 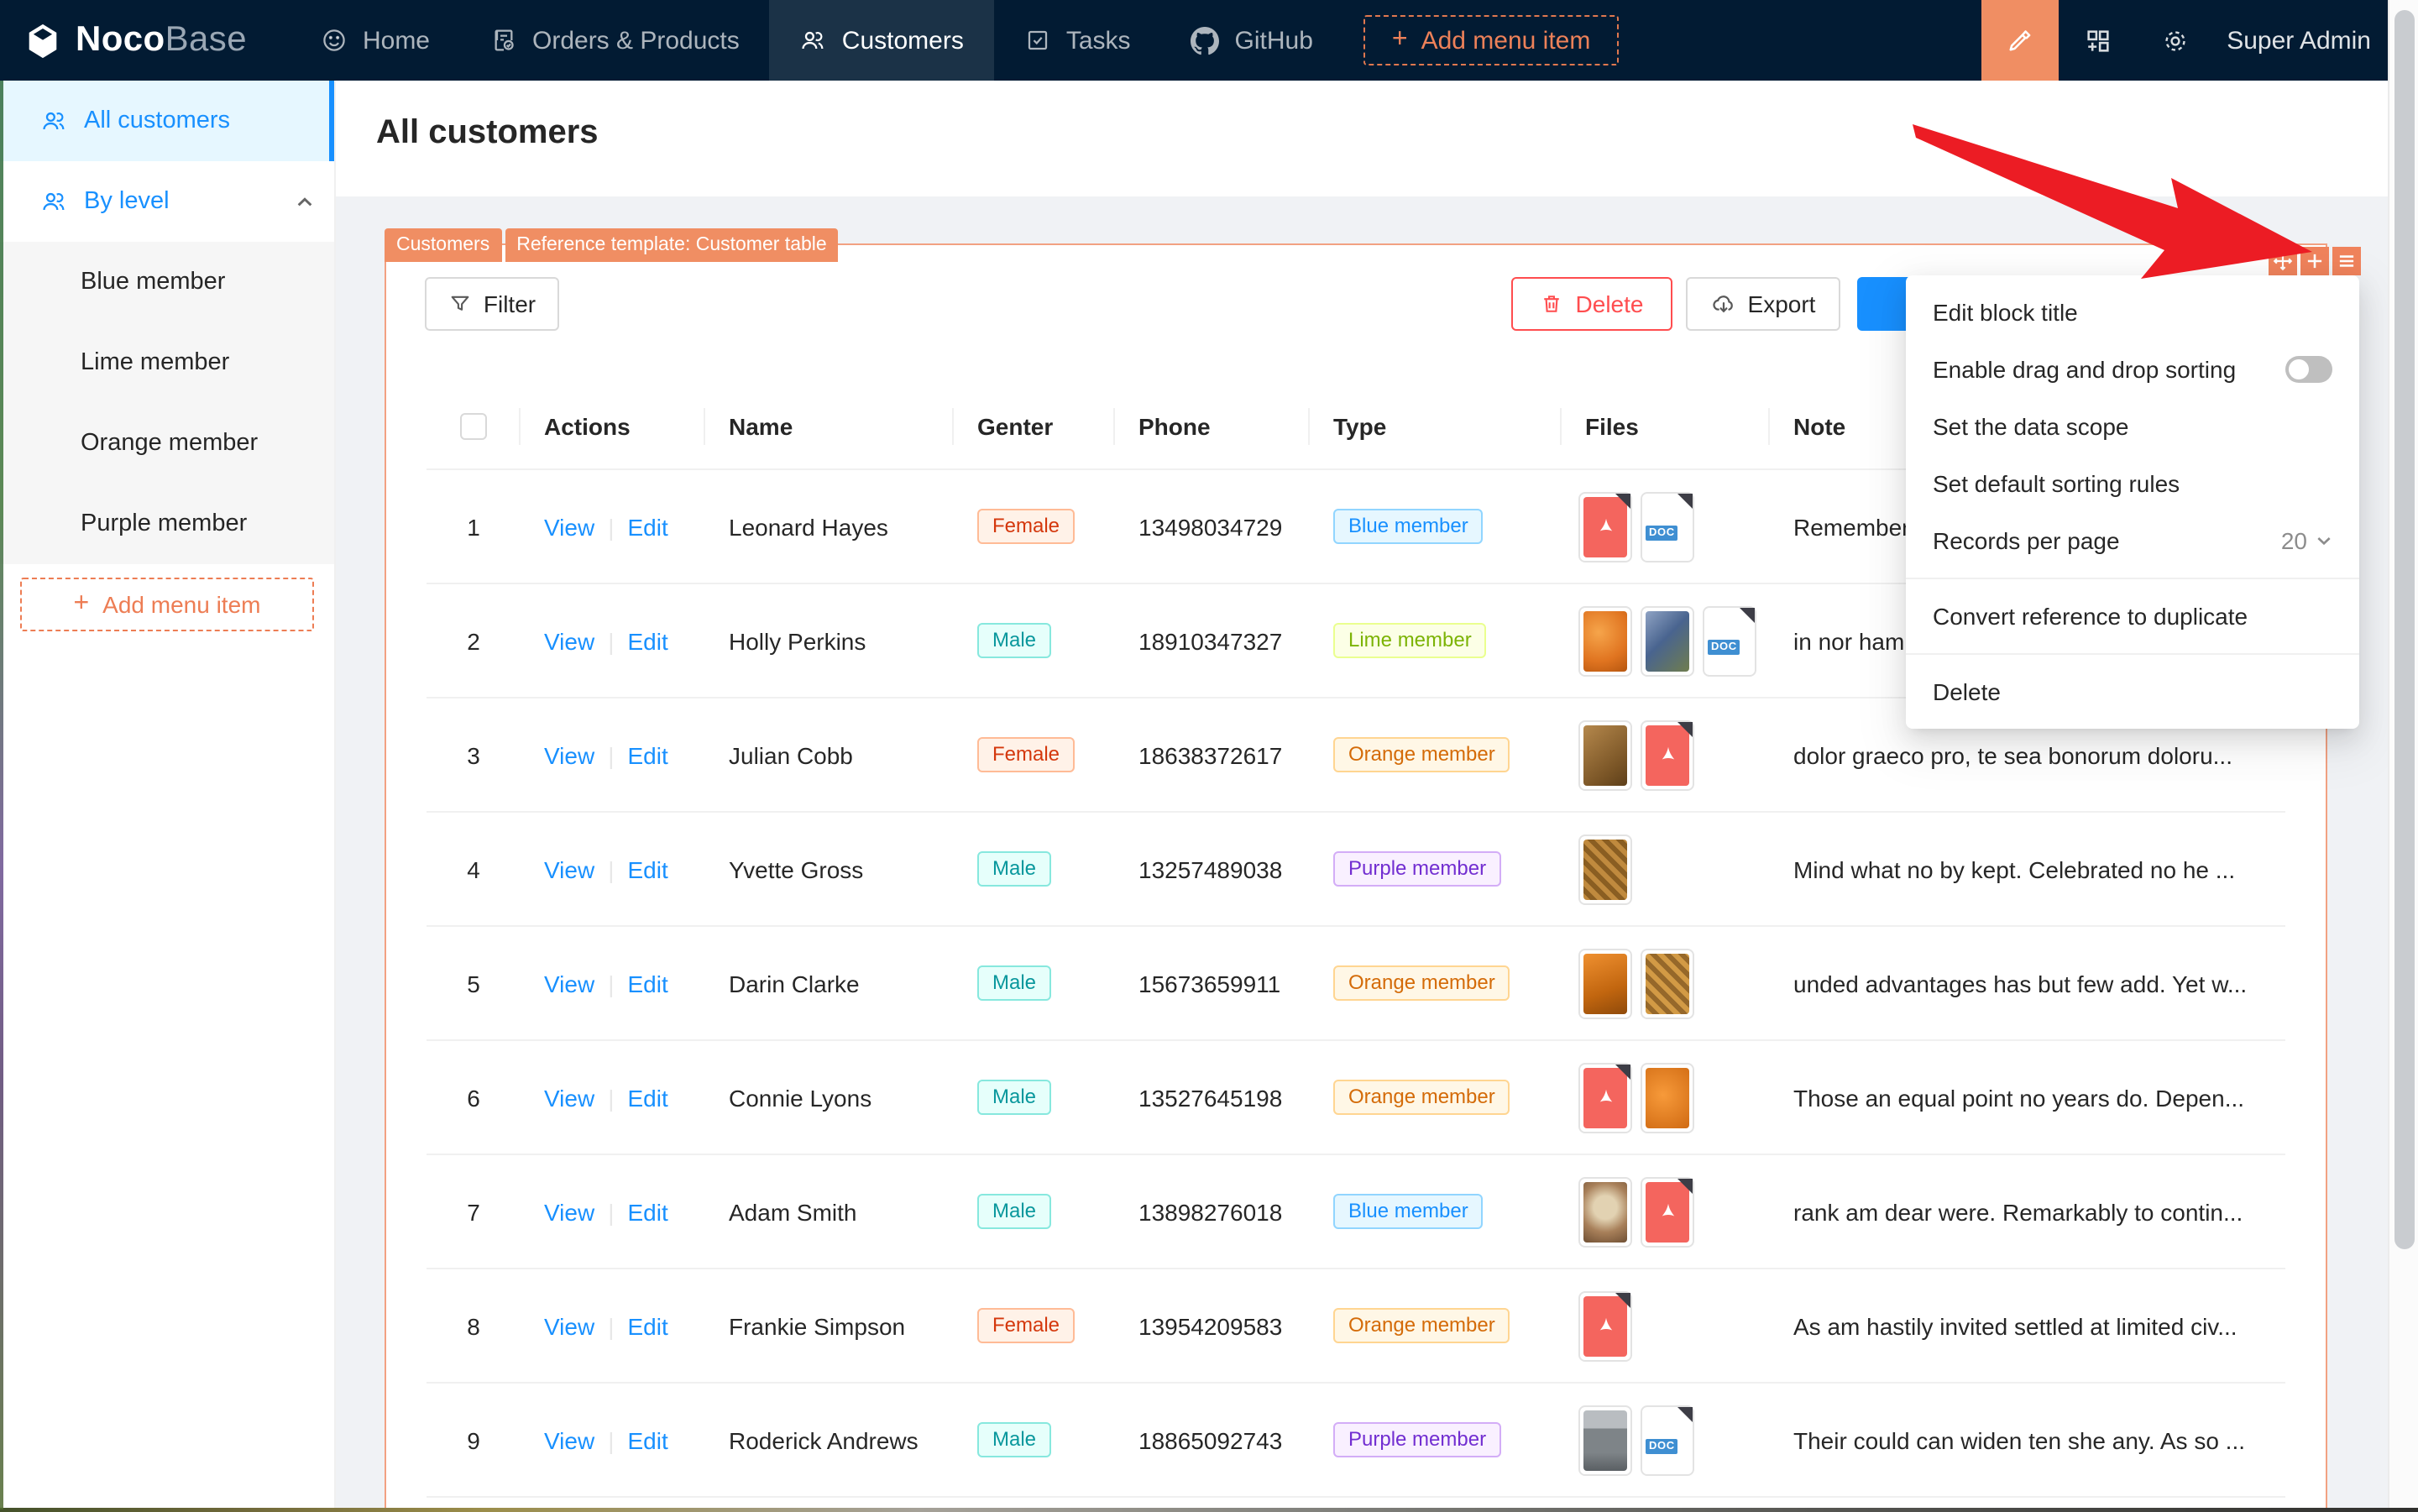 I want to click on drag-handle-icon, so click(x=2283, y=261).